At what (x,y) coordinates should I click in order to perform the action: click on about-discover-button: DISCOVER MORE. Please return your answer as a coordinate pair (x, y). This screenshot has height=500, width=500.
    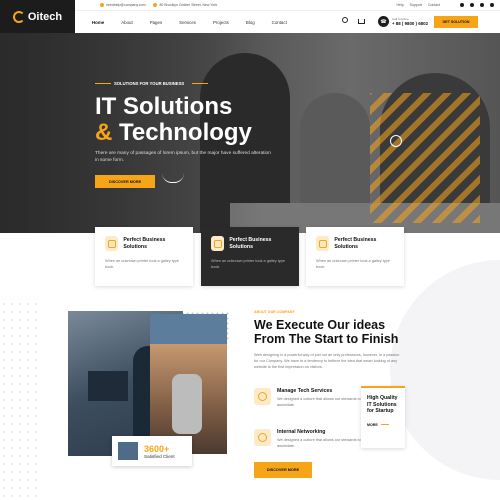
    Looking at the image, I should click on (283, 470).